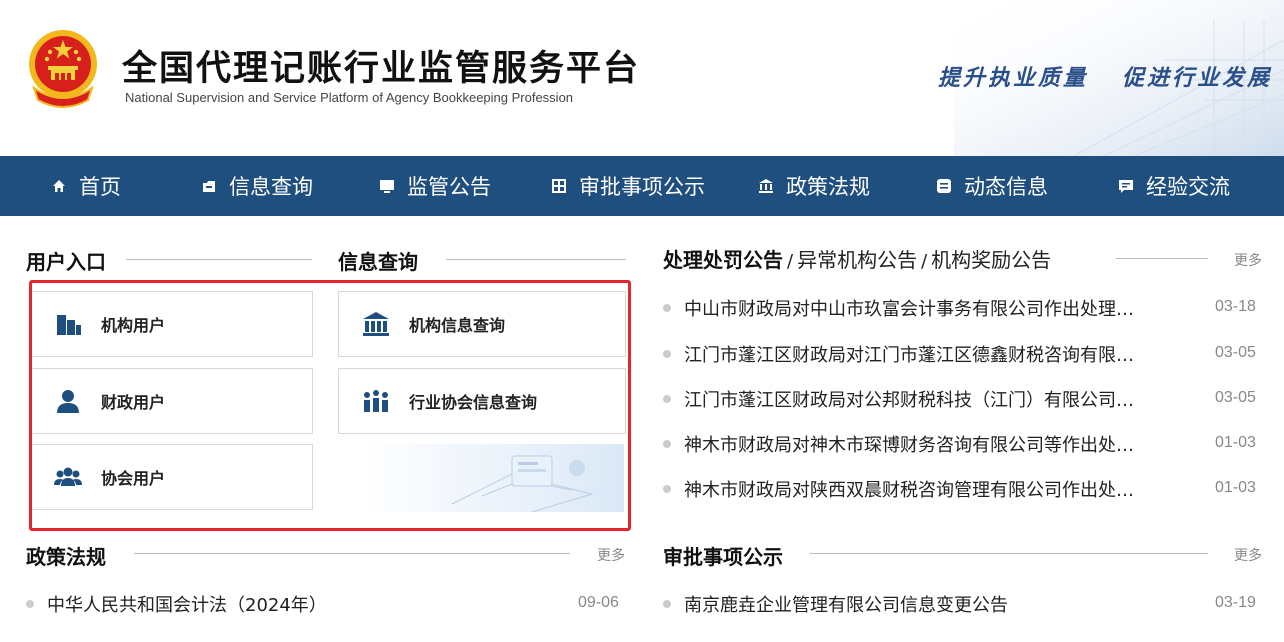  What do you see at coordinates (187, 605) in the screenshot?
I see `list-item-text: 中华人民共和国会计法（2024年）` at bounding box center [187, 605].